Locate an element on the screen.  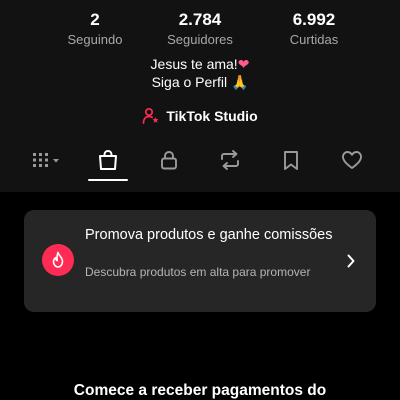
tab-liked is located at coordinates (352, 160).